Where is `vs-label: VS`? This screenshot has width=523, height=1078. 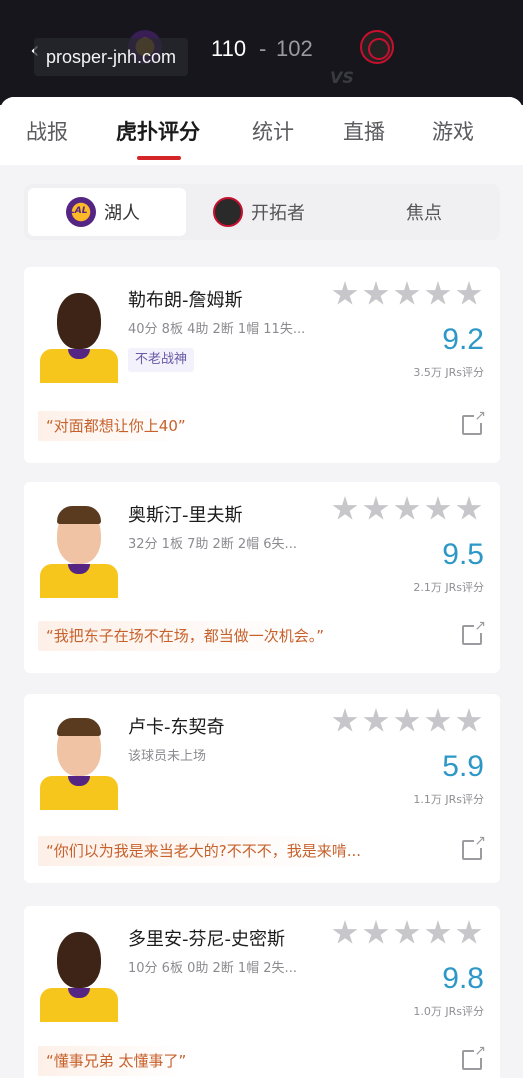 vs-label: VS is located at coordinates (342, 77).